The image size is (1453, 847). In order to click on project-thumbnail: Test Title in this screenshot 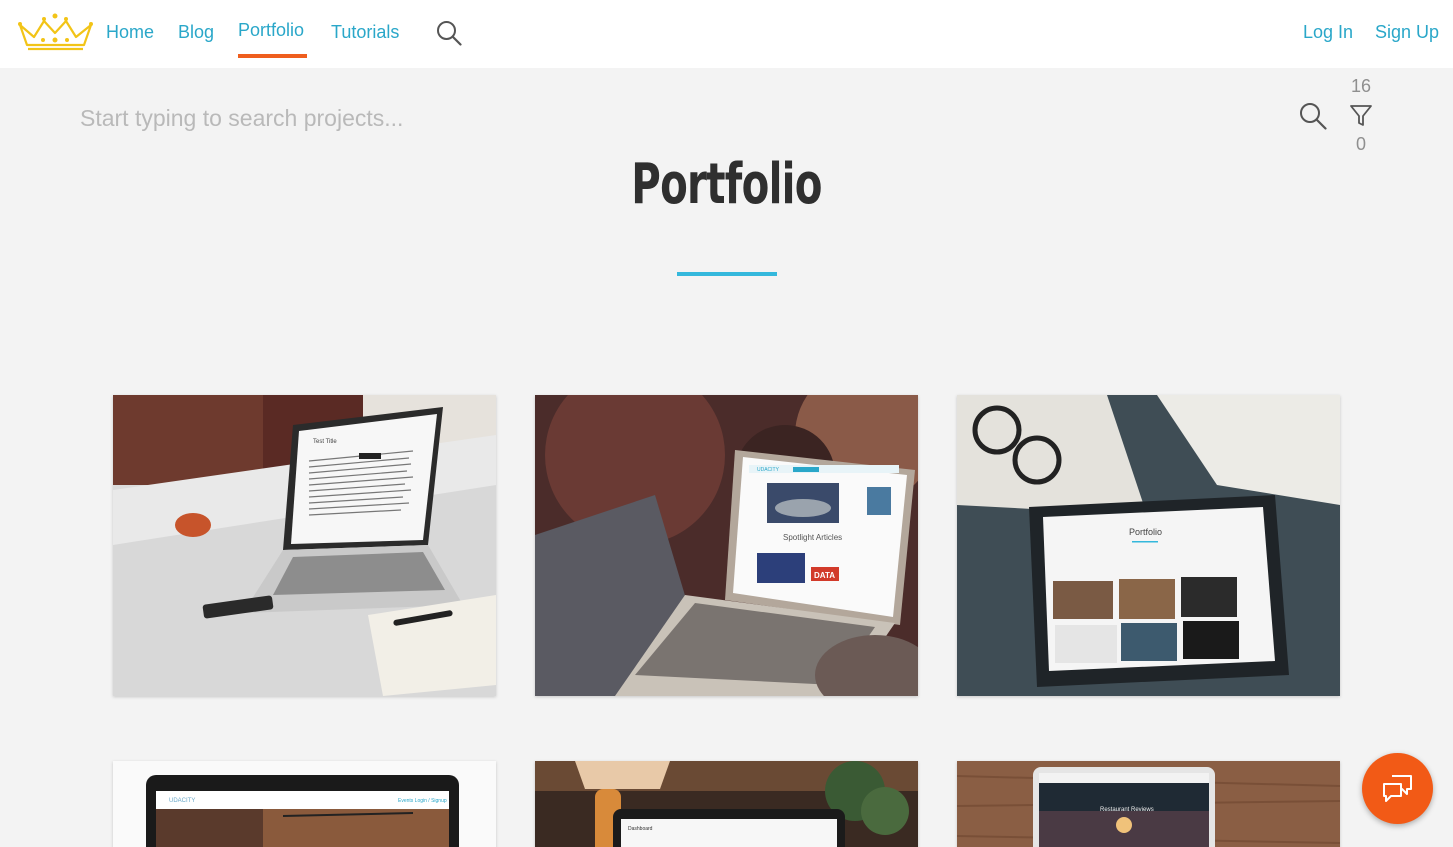, I will do `click(304, 545)`.